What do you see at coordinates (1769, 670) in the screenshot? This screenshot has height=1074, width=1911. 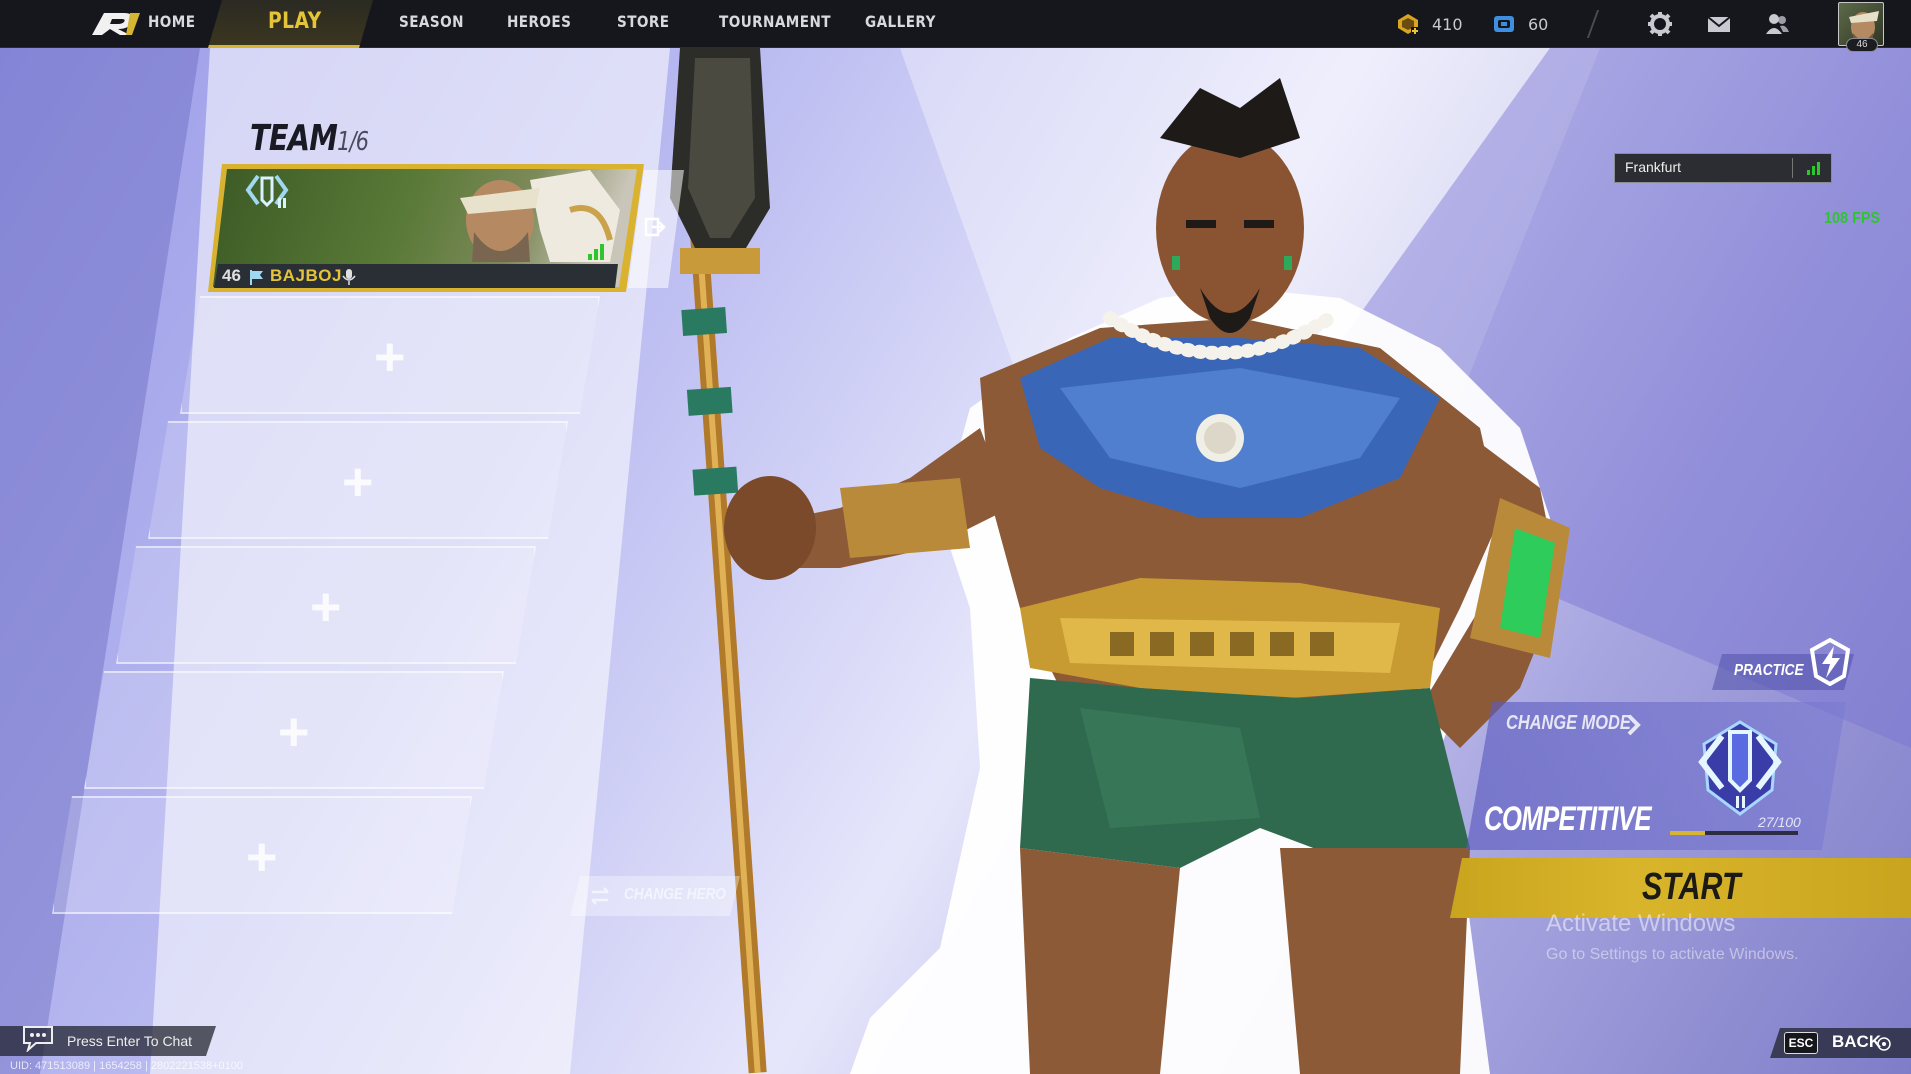 I see `practice-label: PRACTICE` at bounding box center [1769, 670].